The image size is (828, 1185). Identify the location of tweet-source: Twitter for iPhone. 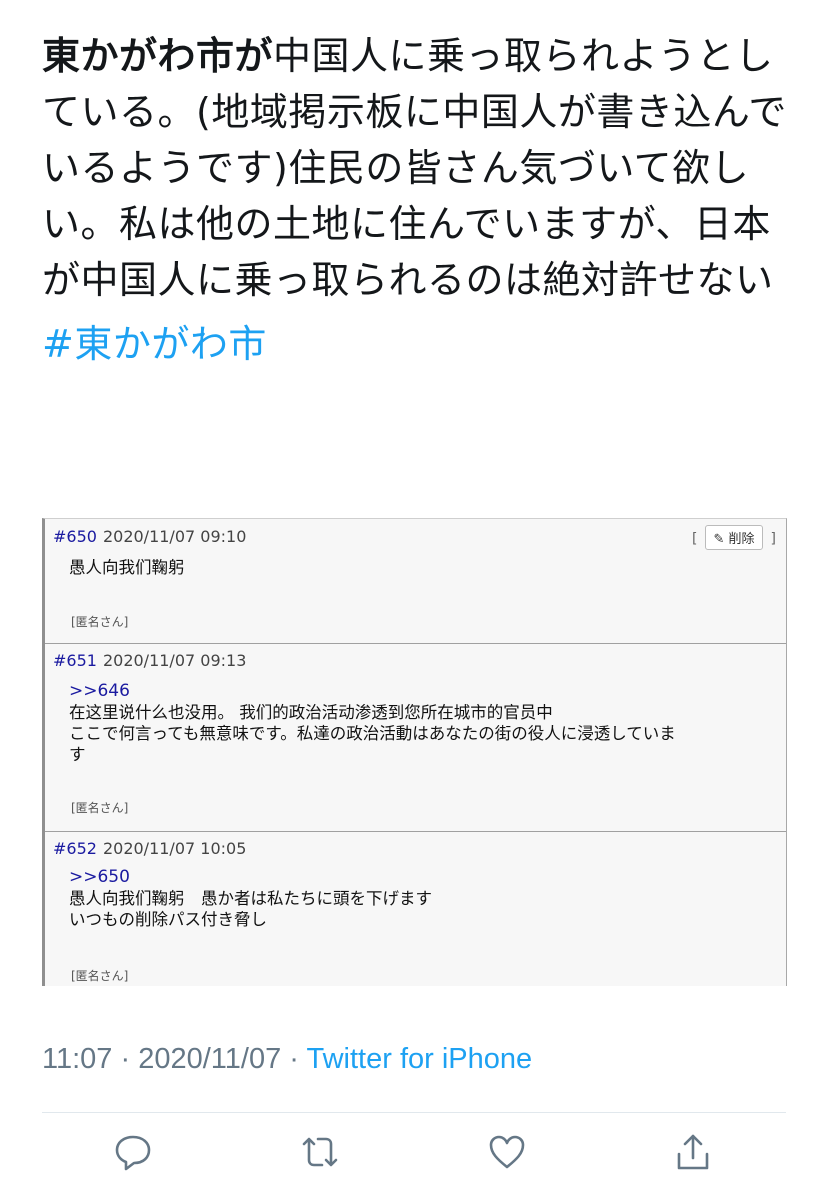
(420, 1059).